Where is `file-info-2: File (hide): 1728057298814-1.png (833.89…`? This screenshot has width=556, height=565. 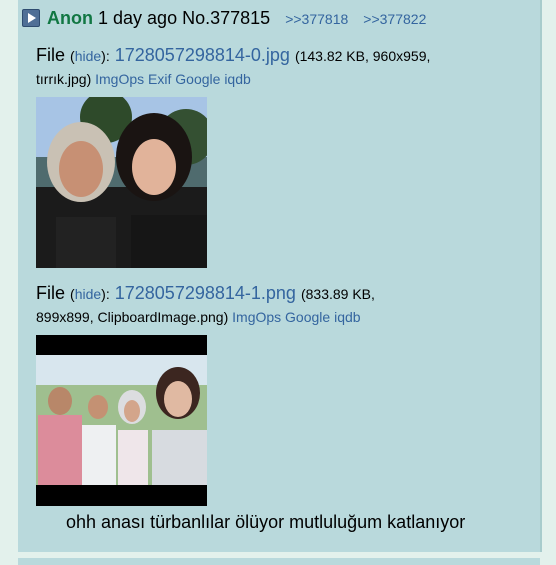 file-info-2: File (hide): 1728057298814-1.png (833.89… is located at coordinates (205, 293).